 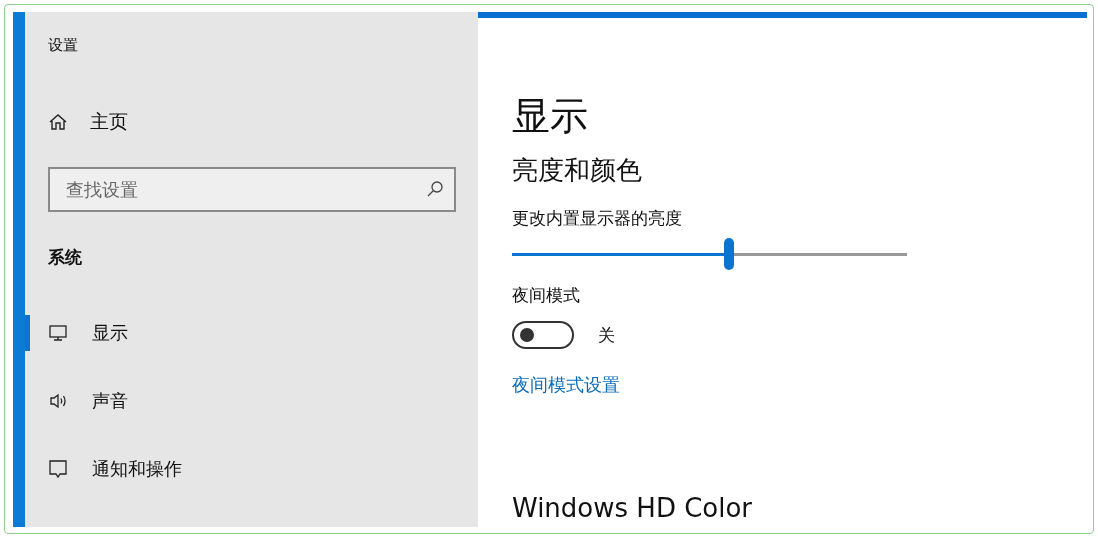 What do you see at coordinates (240, 333) in the screenshot?
I see `sidebar-item: 显示` at bounding box center [240, 333].